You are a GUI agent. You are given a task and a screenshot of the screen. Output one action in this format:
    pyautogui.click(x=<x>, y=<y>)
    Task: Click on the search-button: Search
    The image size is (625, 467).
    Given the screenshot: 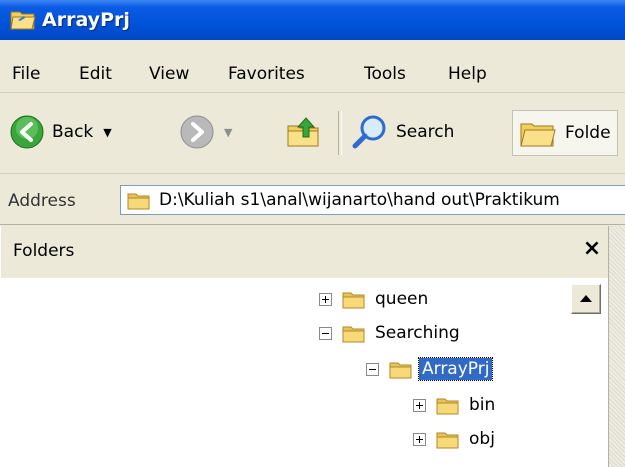 What is the action you would take?
    pyautogui.click(x=403, y=132)
    